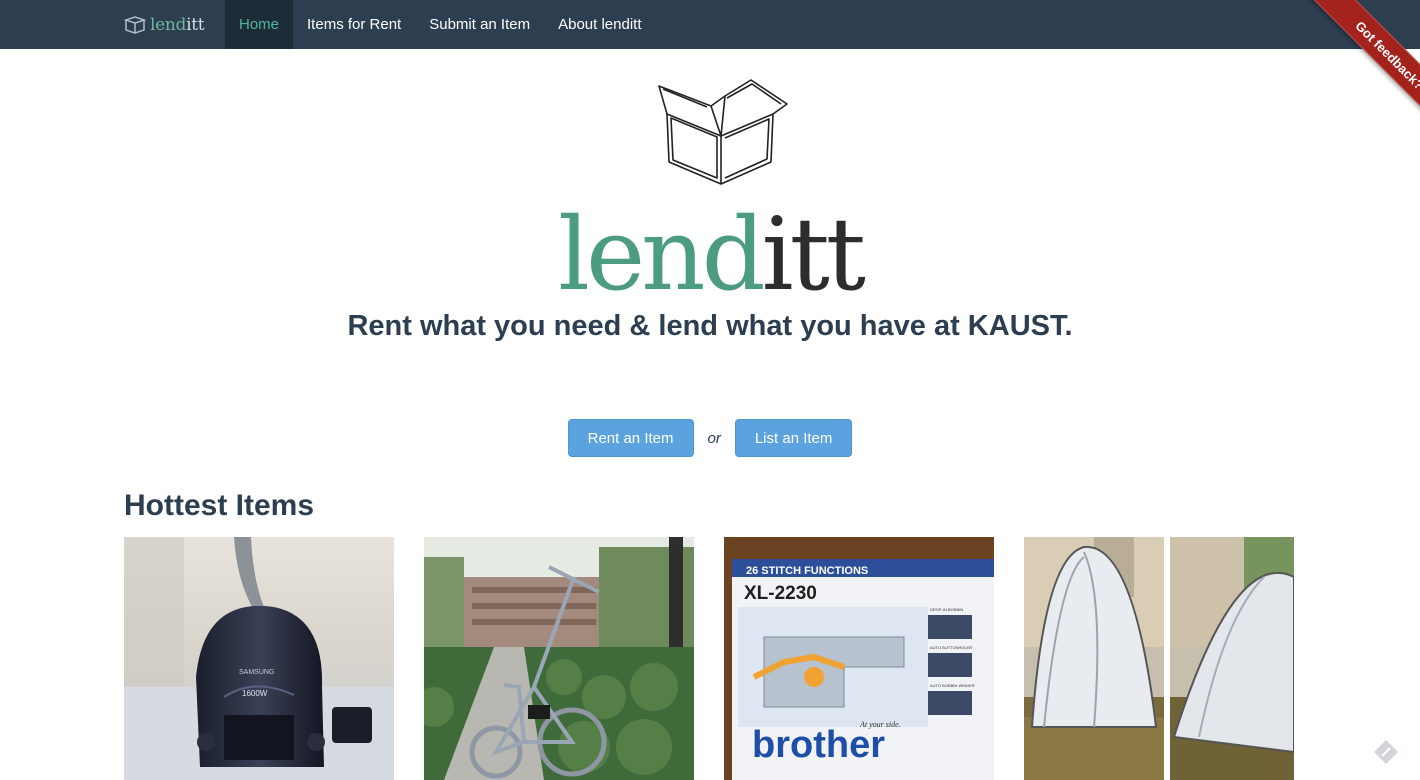 The height and width of the screenshot is (780, 1420). Describe the element at coordinates (793, 438) in the screenshot. I see `list-item-button: List an Item` at that location.